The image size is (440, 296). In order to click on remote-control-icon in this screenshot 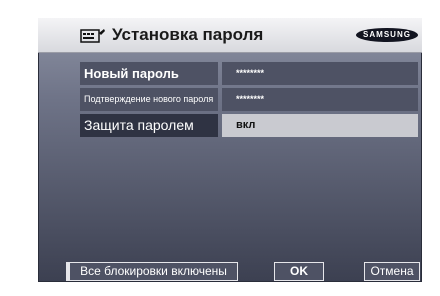, I will do `click(92, 36)`.